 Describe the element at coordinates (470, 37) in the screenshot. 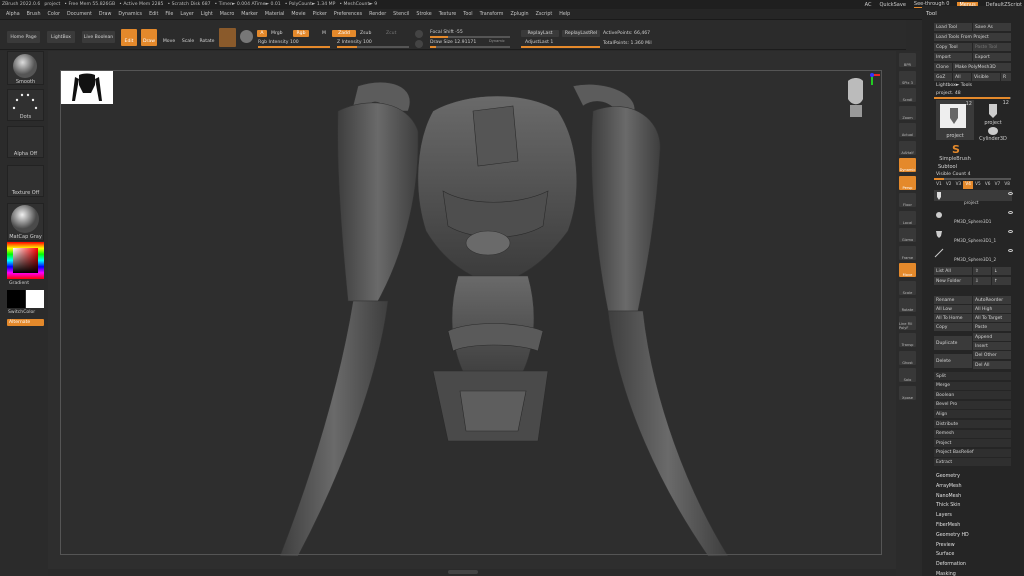

I see `focal-shift-slider` at that location.